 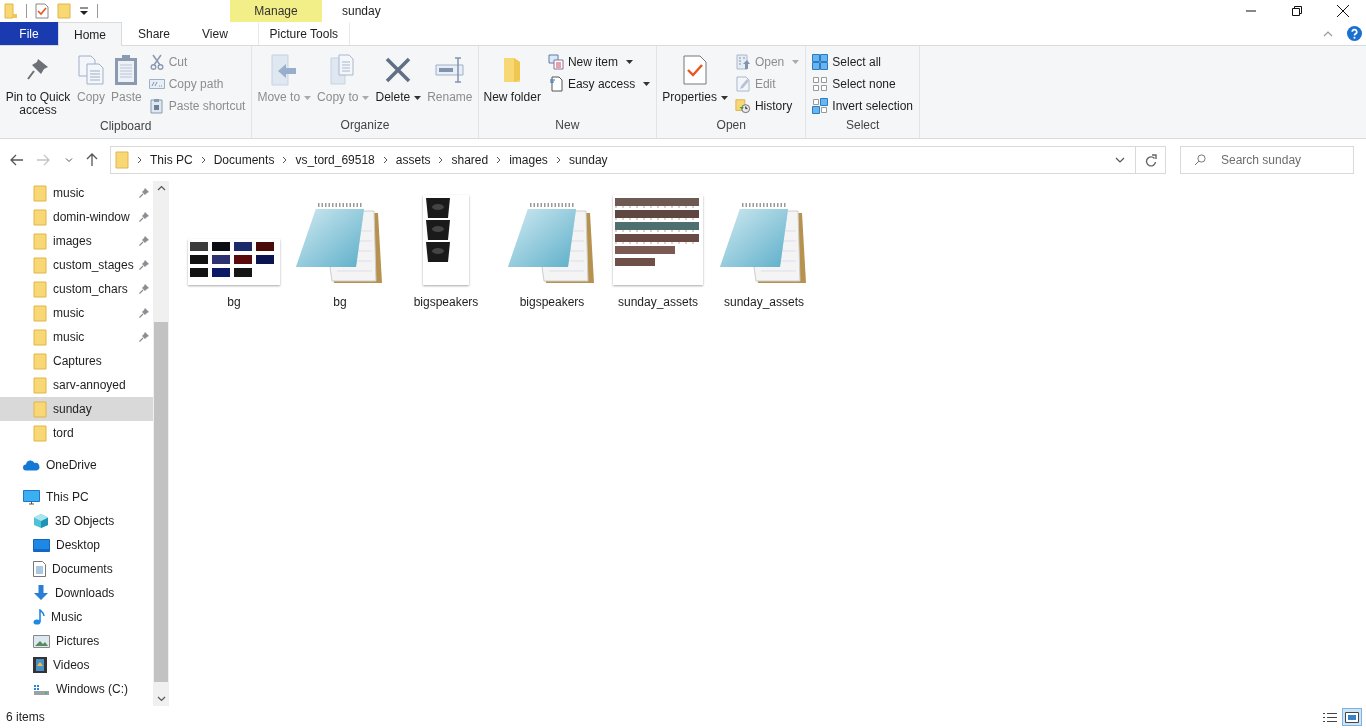 What do you see at coordinates (335, 160) in the screenshot?
I see `breadcrumb: vs_tord_69518` at bounding box center [335, 160].